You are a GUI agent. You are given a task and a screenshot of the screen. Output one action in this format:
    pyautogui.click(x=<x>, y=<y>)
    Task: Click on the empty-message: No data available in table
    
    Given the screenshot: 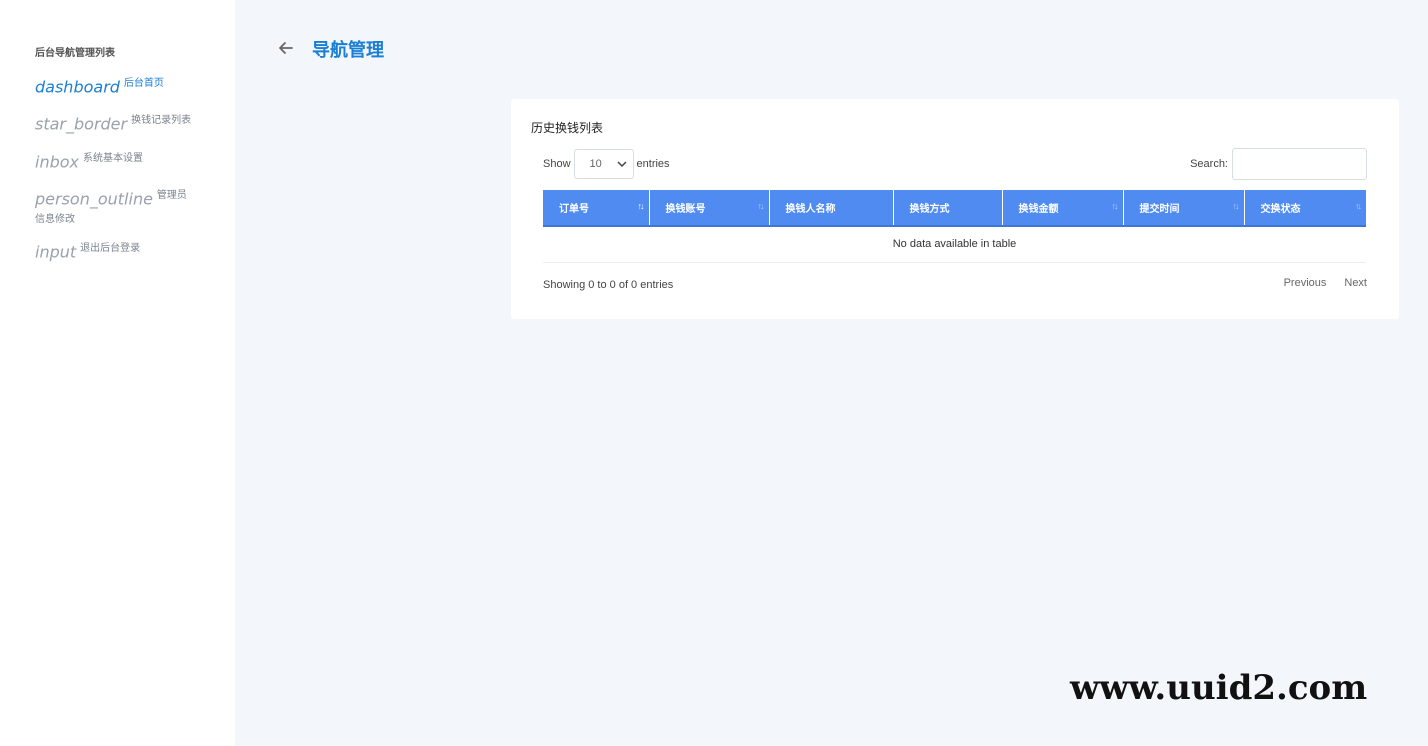 What is the action you would take?
    pyautogui.click(x=954, y=244)
    